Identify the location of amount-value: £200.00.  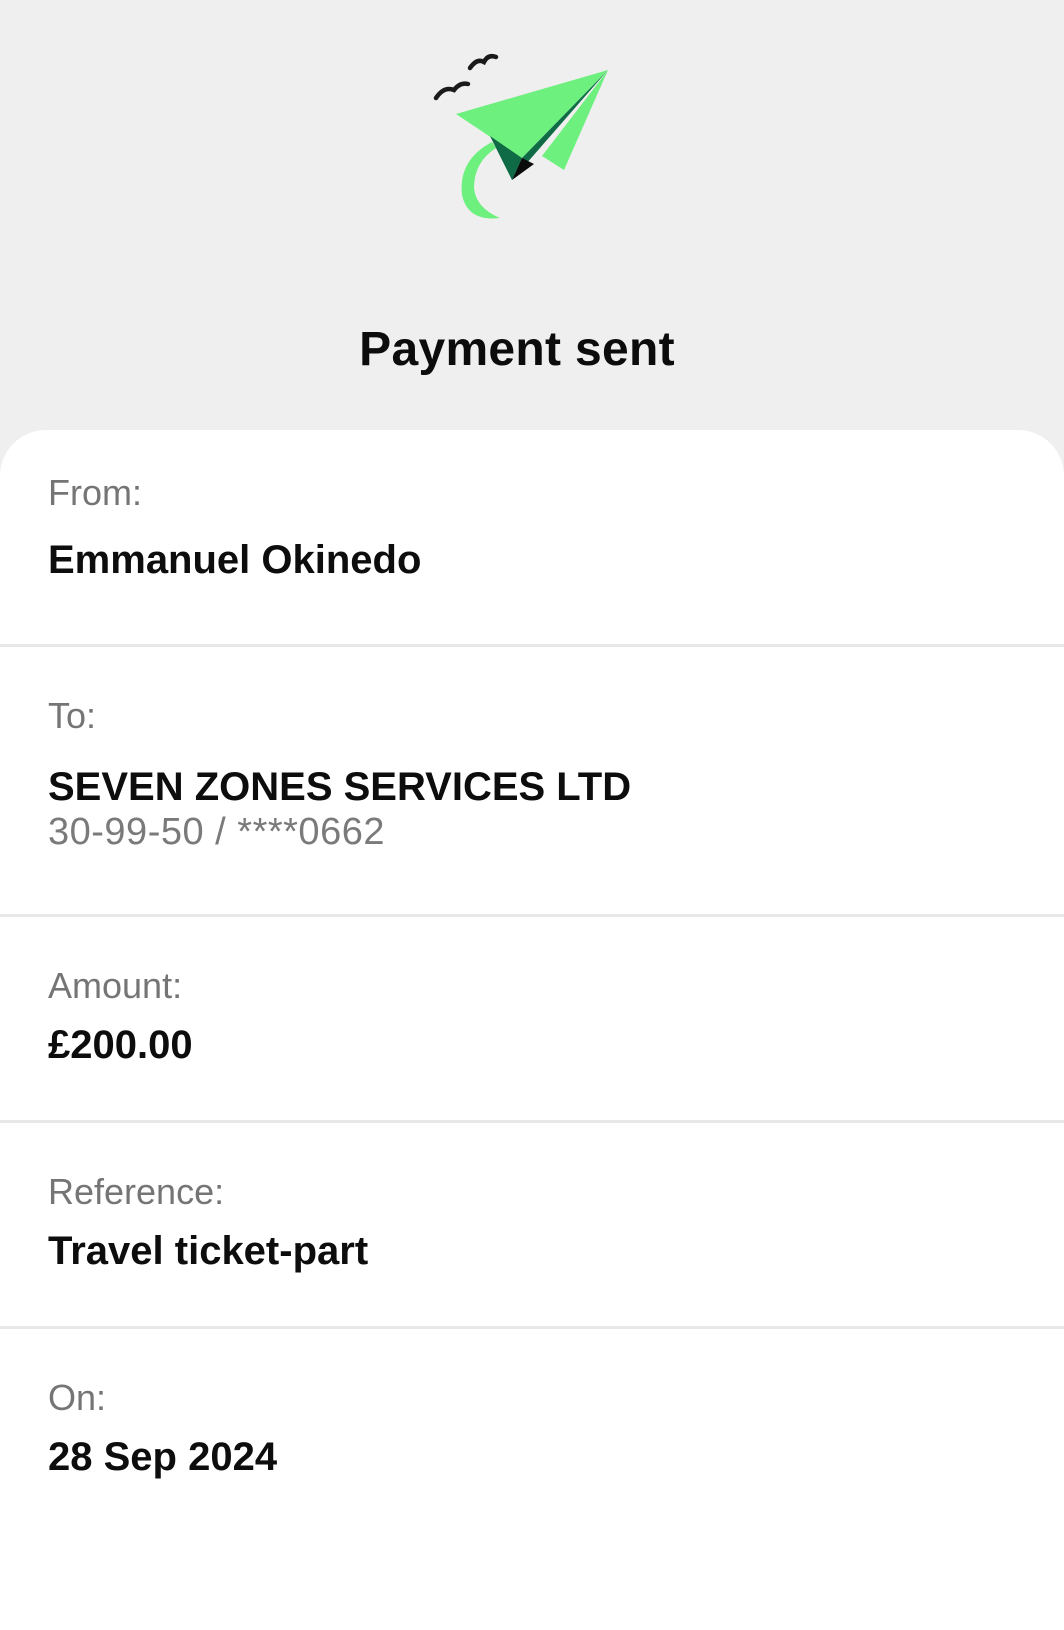
(120, 1045).